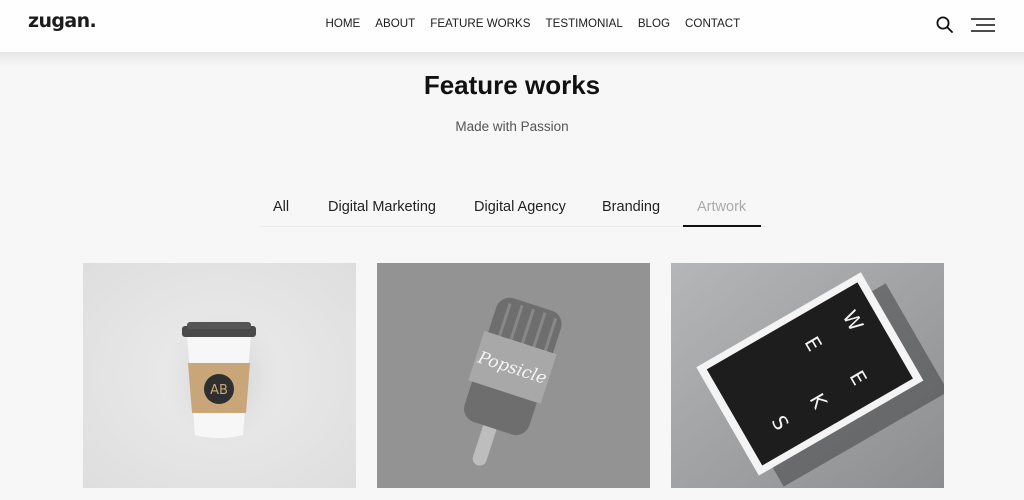  I want to click on portfolio-item-coffee-cup: AB, so click(219, 375).